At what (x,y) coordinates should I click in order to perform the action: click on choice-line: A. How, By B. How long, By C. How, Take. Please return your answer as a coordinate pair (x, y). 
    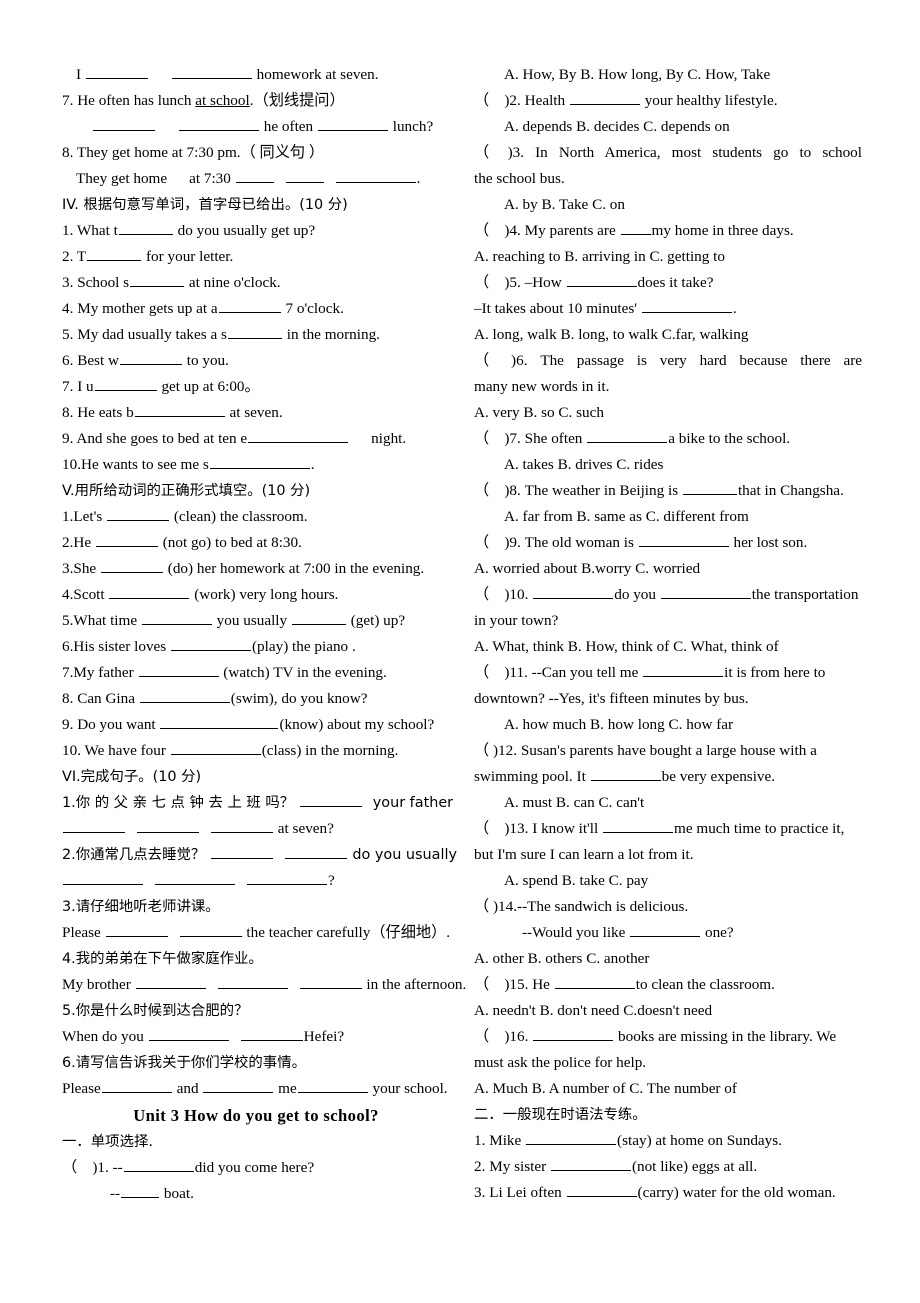
    Looking at the image, I should click on (668, 75).